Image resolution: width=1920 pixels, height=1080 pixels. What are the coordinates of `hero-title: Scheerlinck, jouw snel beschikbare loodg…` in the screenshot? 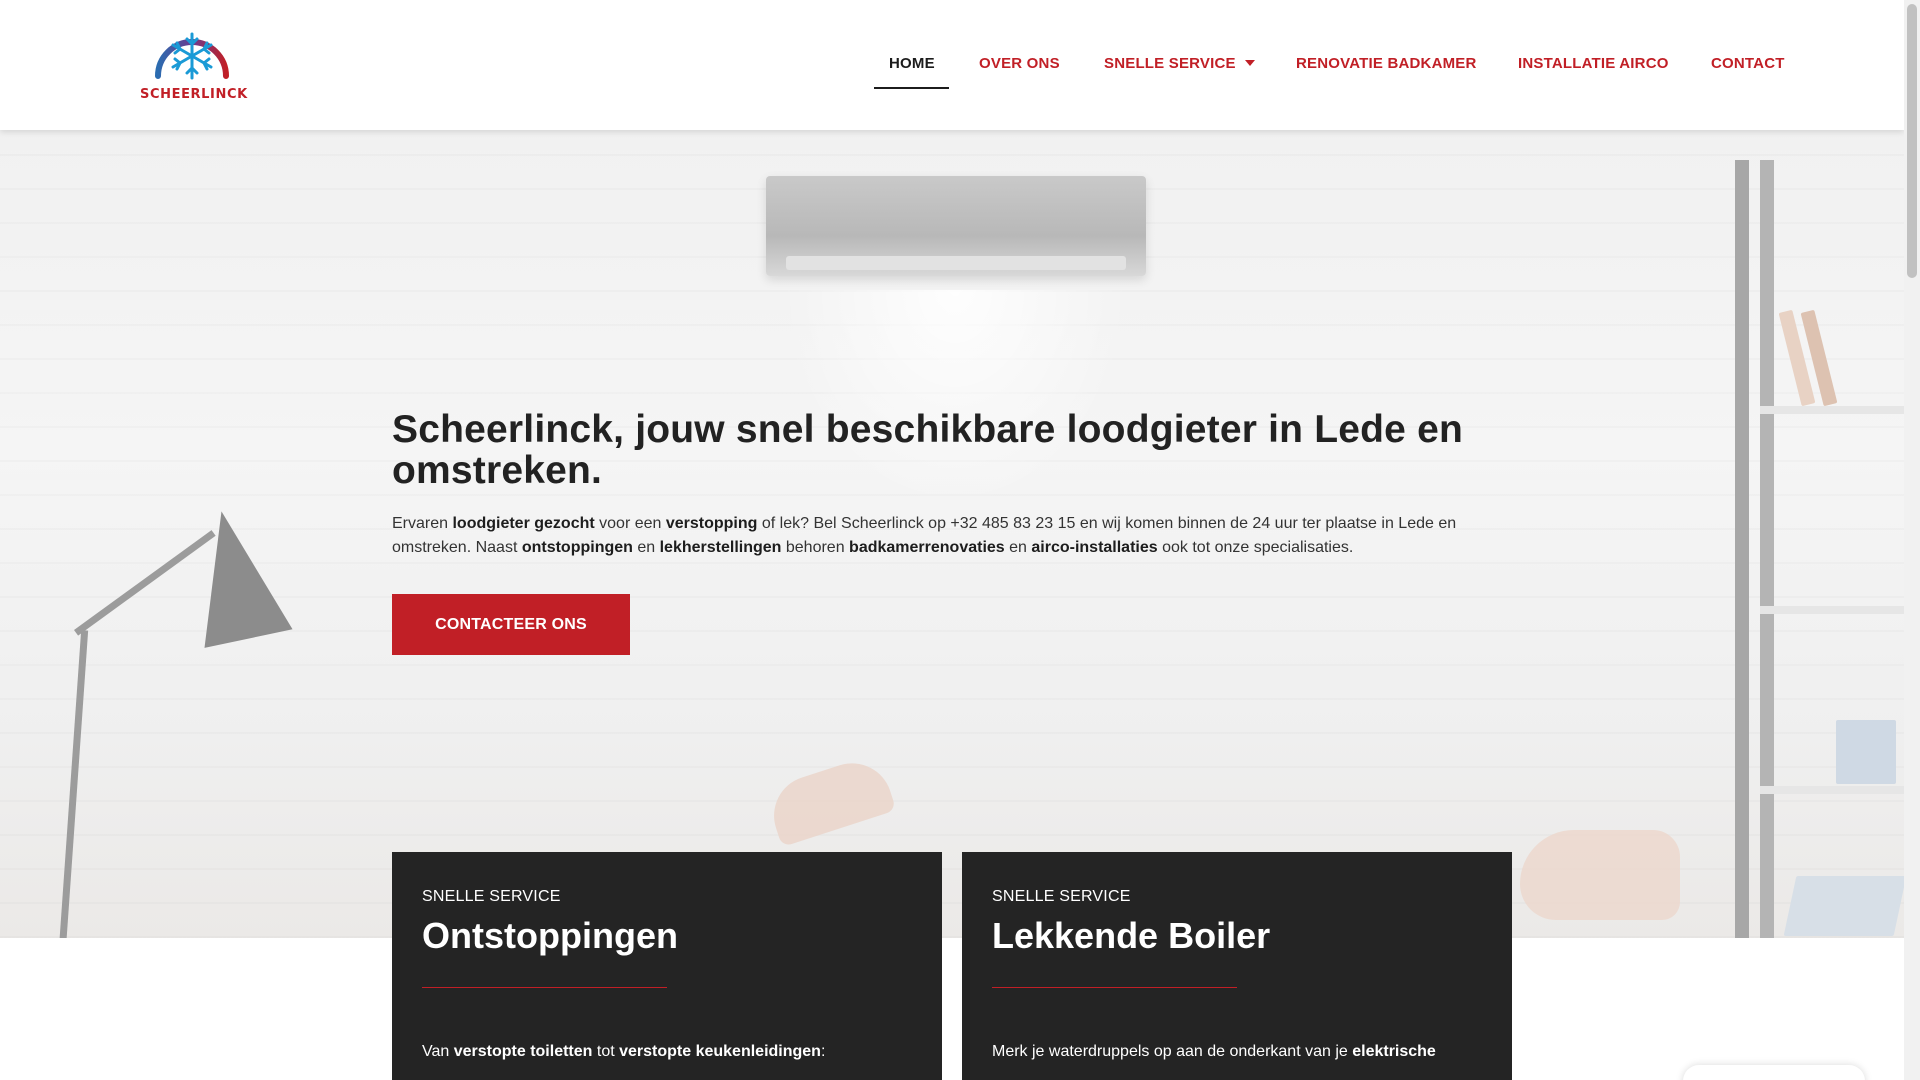 It's located at (928, 450).